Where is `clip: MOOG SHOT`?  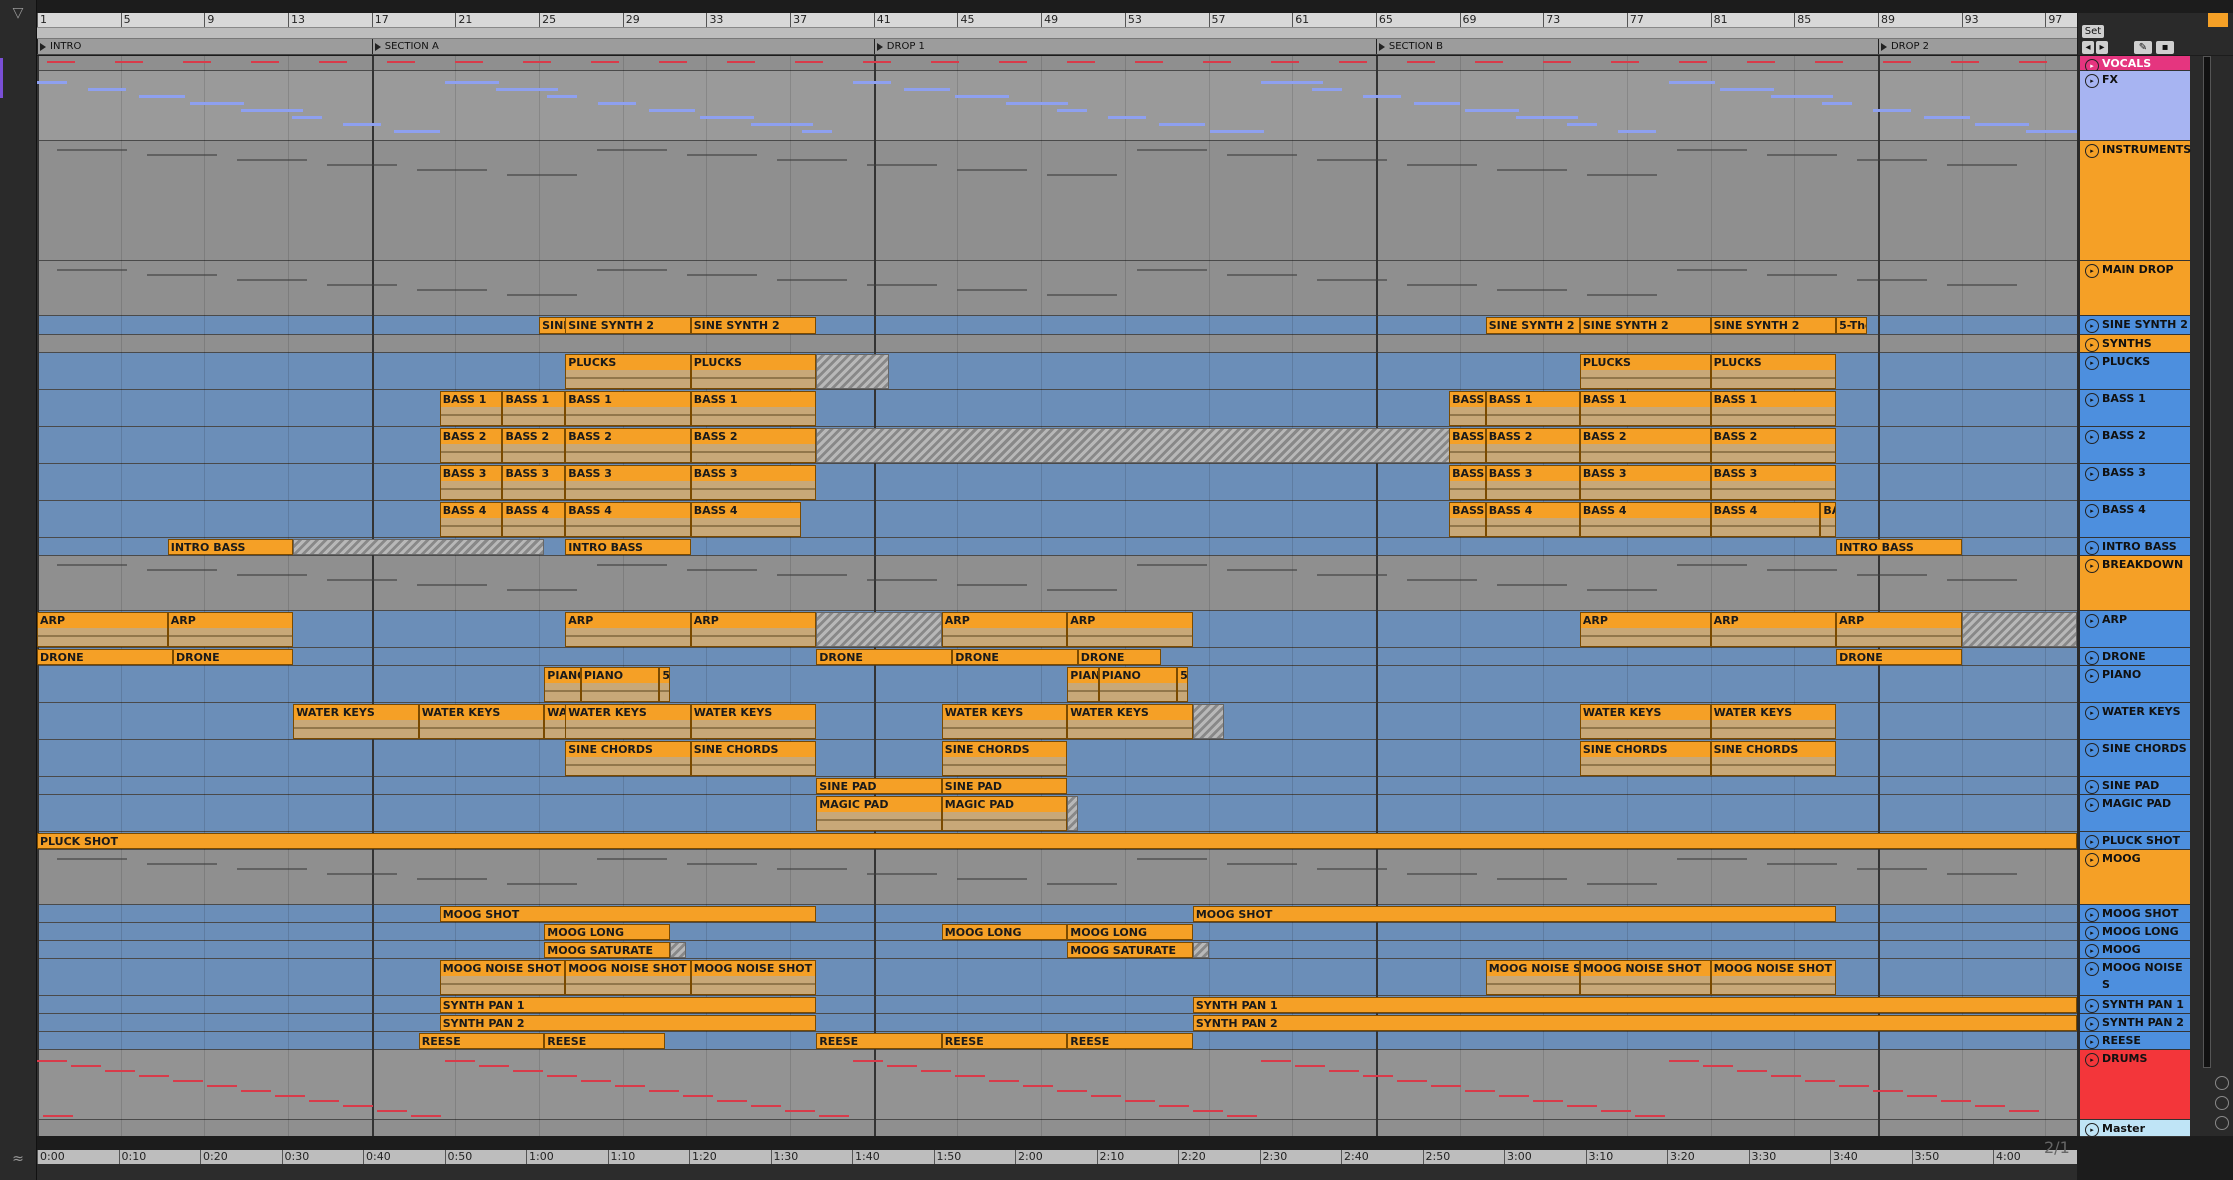 clip: MOOG SHOT is located at coordinates (628, 914).